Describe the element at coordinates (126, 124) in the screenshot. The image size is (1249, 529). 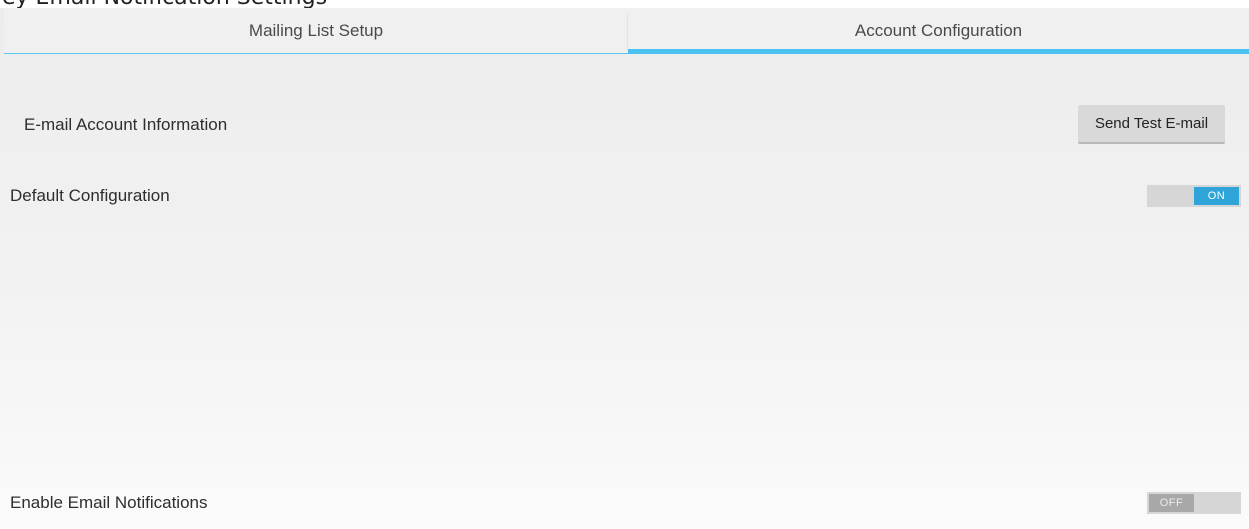
I see `email-account-information-label: E-mail Account Information` at that location.